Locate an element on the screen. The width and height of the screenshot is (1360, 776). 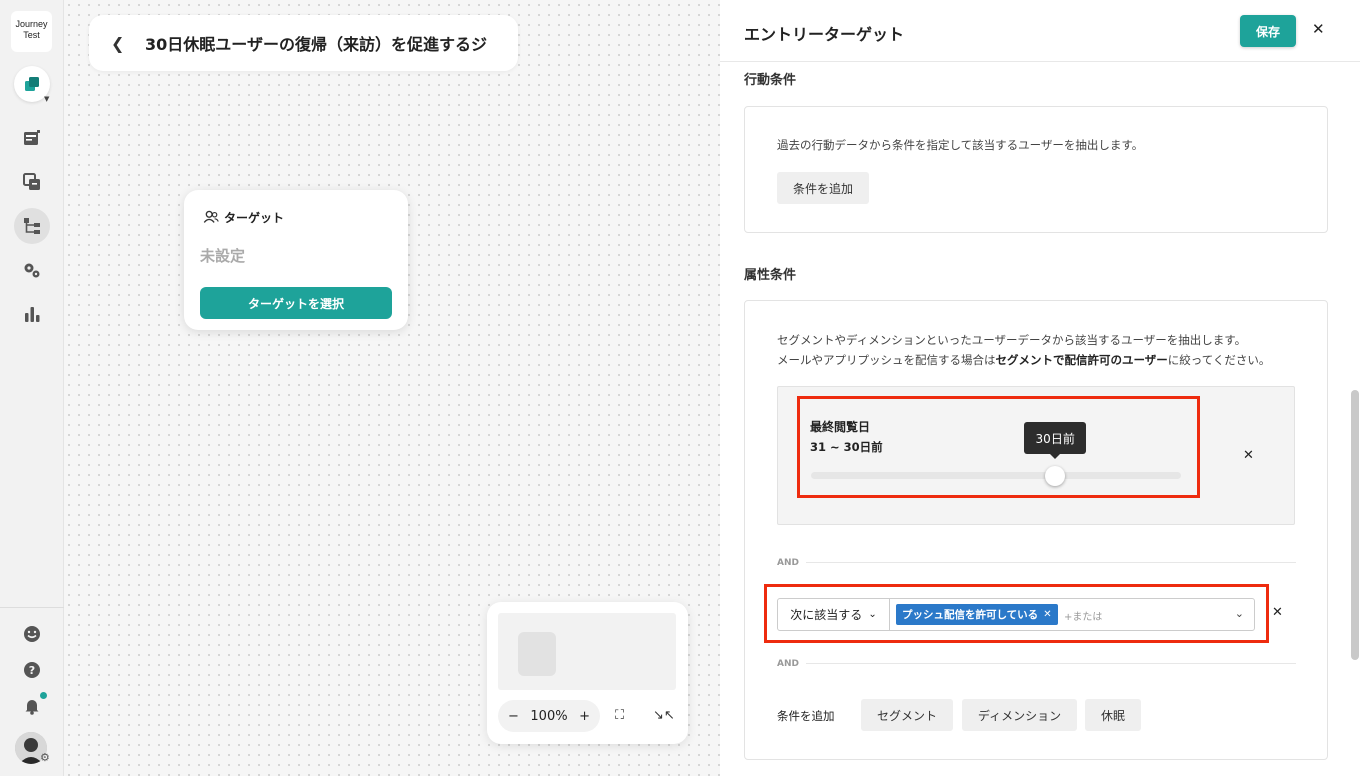
zoom-in-button: + is located at coordinates (584, 716).